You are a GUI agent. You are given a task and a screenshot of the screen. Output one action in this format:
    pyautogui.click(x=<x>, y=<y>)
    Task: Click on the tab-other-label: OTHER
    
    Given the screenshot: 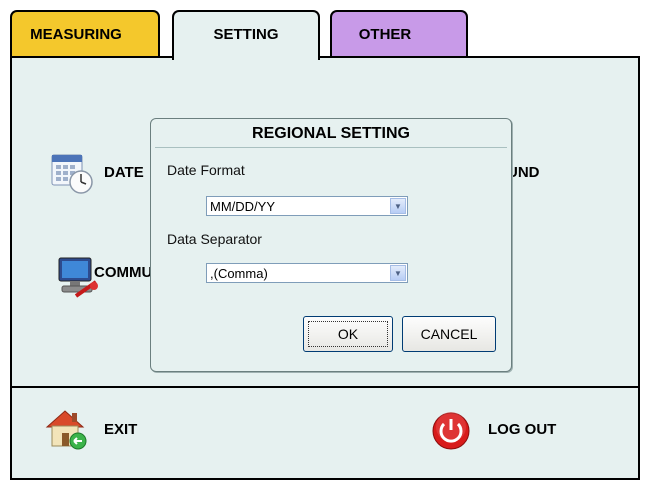 What is the action you would take?
    pyautogui.click(x=385, y=34)
    